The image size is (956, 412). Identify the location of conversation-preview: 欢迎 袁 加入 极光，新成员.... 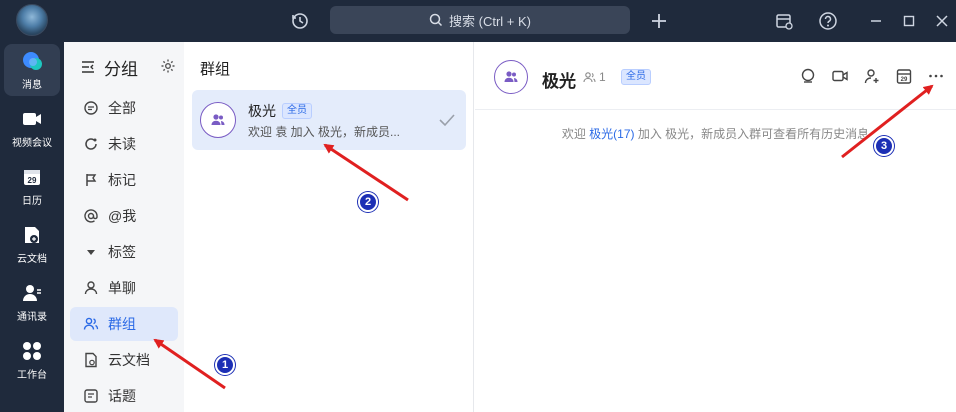
(324, 132).